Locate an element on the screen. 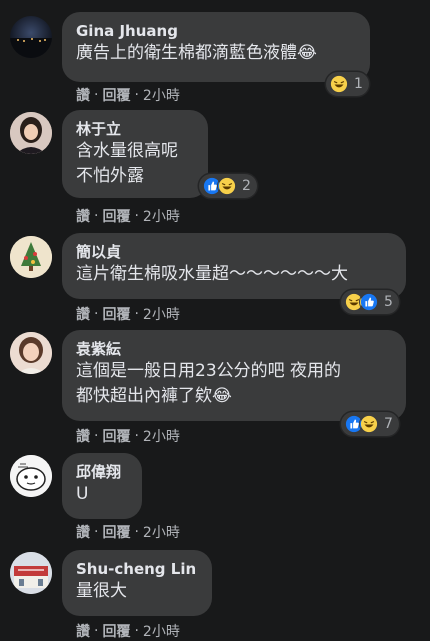 The height and width of the screenshot is (641, 430). reaction-summary: 7 is located at coordinates (370, 424).